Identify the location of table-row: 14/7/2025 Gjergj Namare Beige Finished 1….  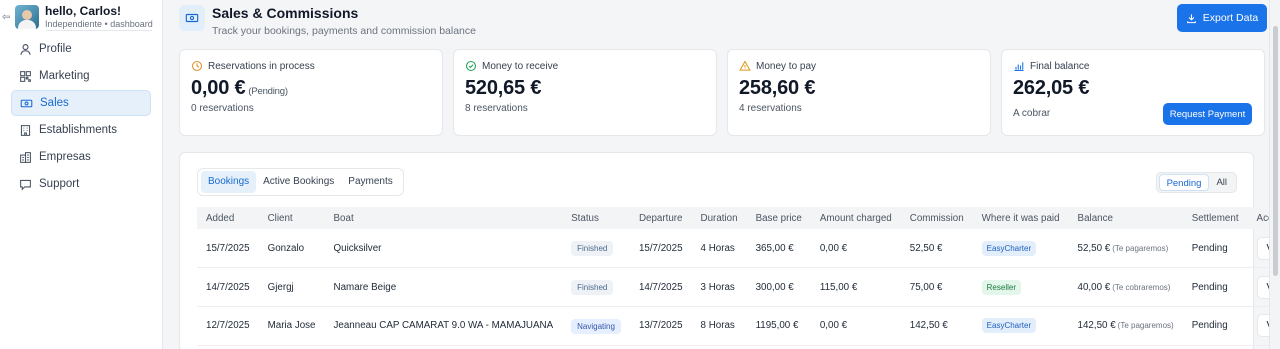
(738, 287).